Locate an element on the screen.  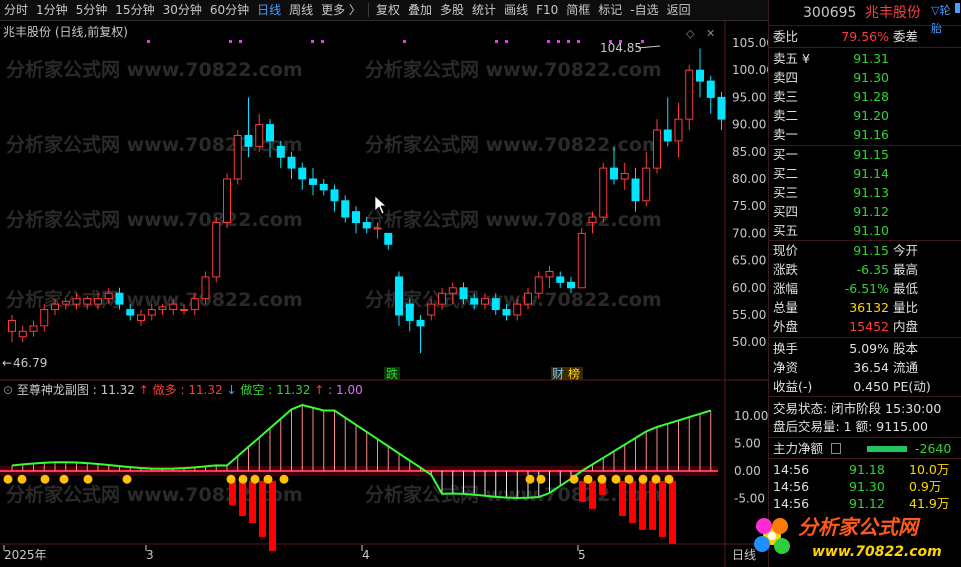
ratio-value: 1.00 is located at coordinates (349, 390).